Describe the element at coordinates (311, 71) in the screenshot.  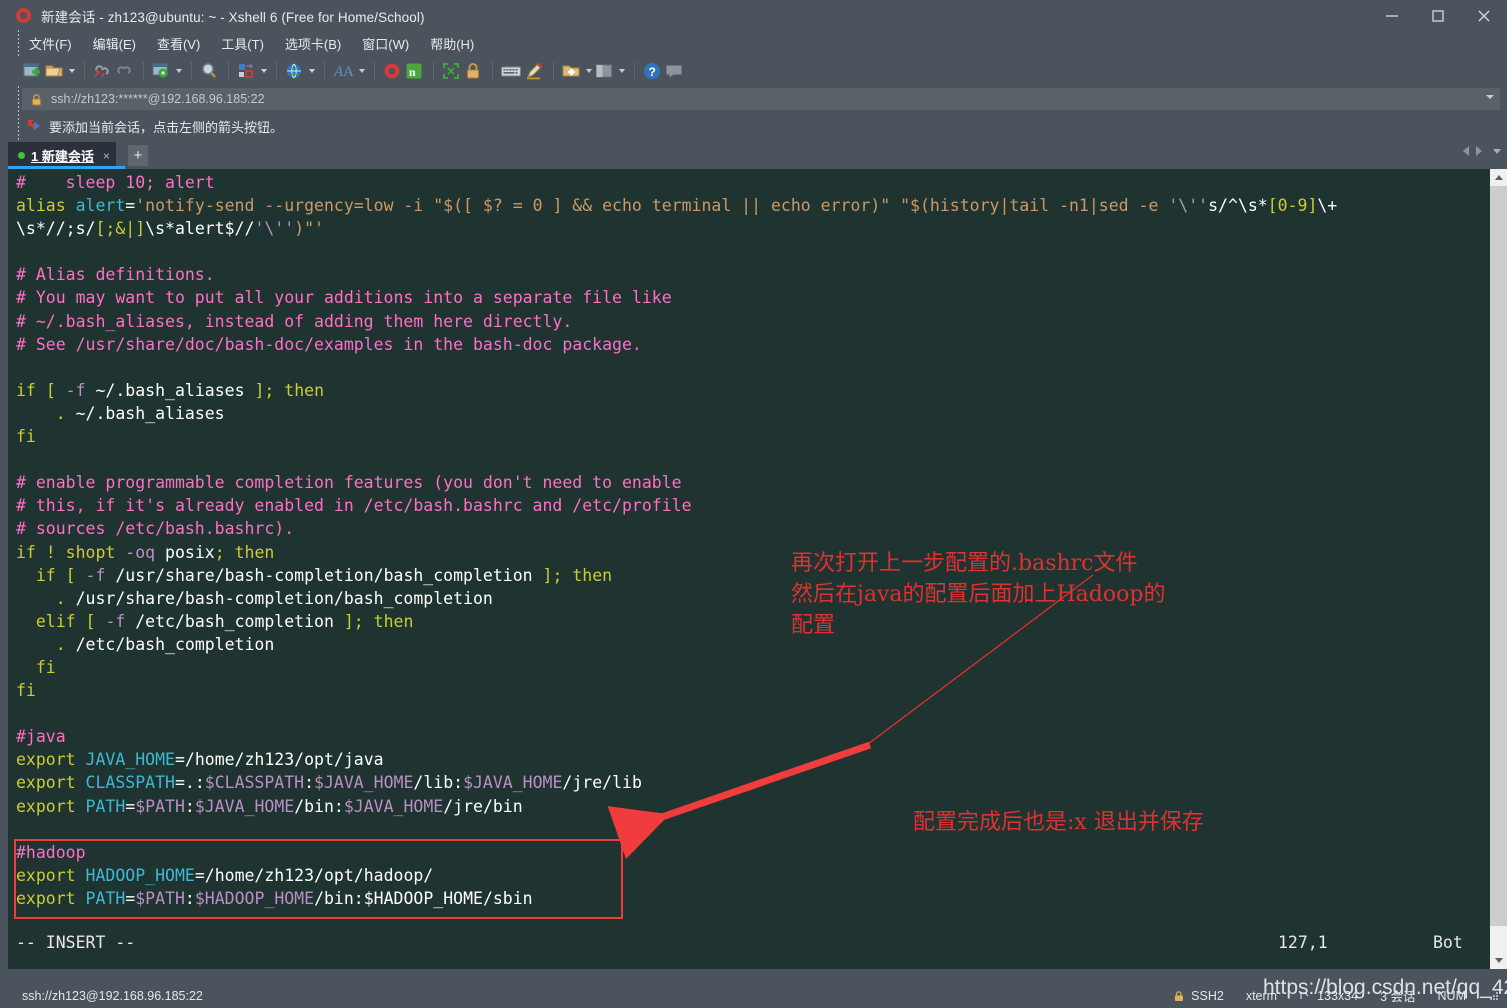
I see `globe-dropdown-icon` at that location.